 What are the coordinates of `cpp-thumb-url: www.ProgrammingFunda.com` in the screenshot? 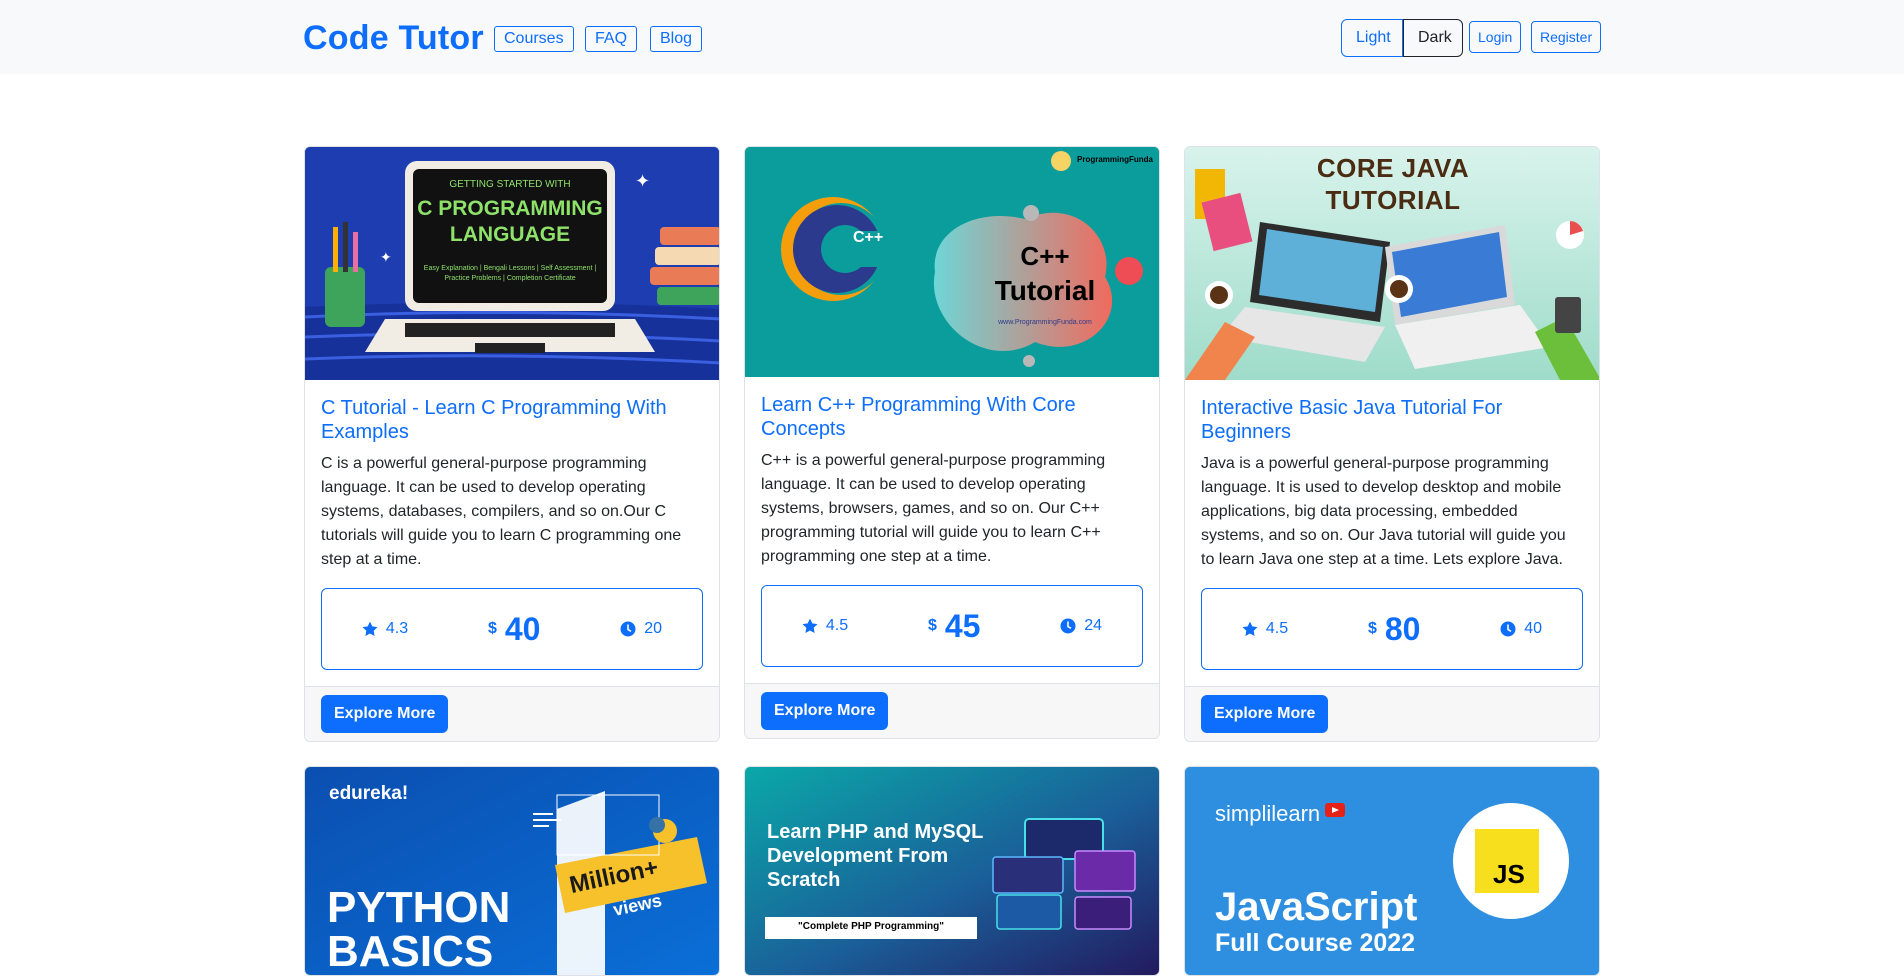 It's located at (1045, 322).